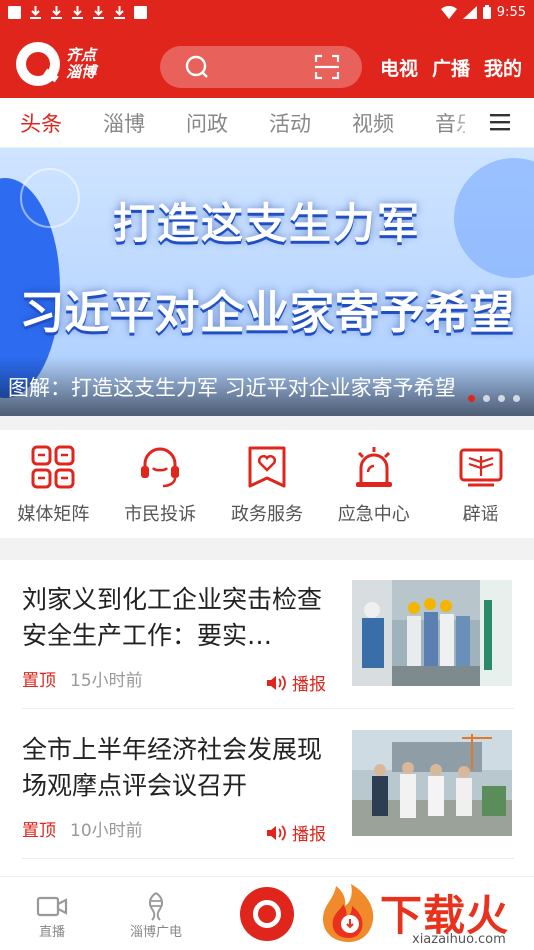 The height and width of the screenshot is (950, 534). I want to click on notification-icons, so click(77, 12).